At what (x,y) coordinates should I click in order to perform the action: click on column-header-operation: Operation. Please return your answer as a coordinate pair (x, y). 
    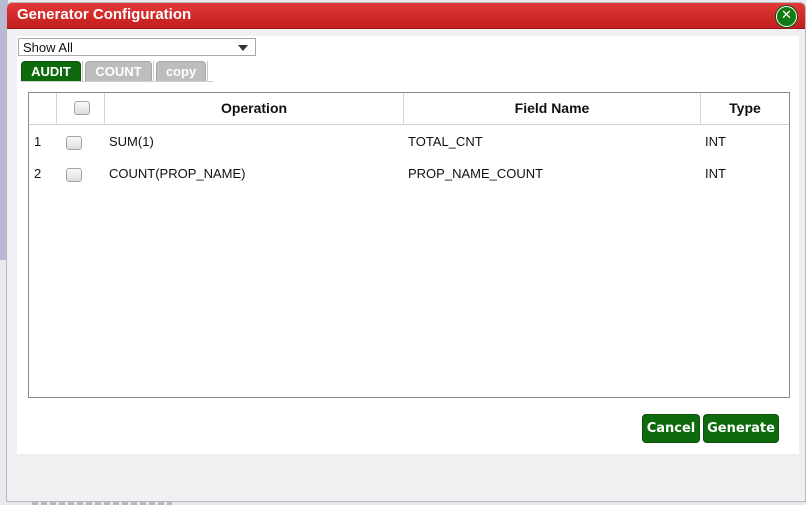
    Looking at the image, I should click on (254, 108).